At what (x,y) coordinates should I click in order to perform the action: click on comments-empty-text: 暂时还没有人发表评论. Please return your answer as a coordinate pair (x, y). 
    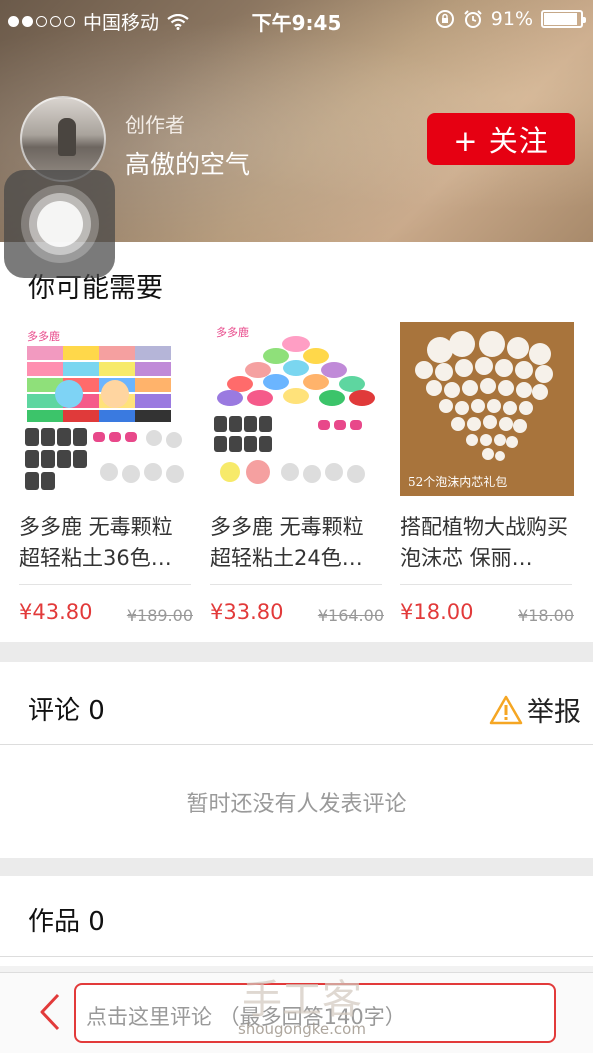
    Looking at the image, I should click on (296, 804).